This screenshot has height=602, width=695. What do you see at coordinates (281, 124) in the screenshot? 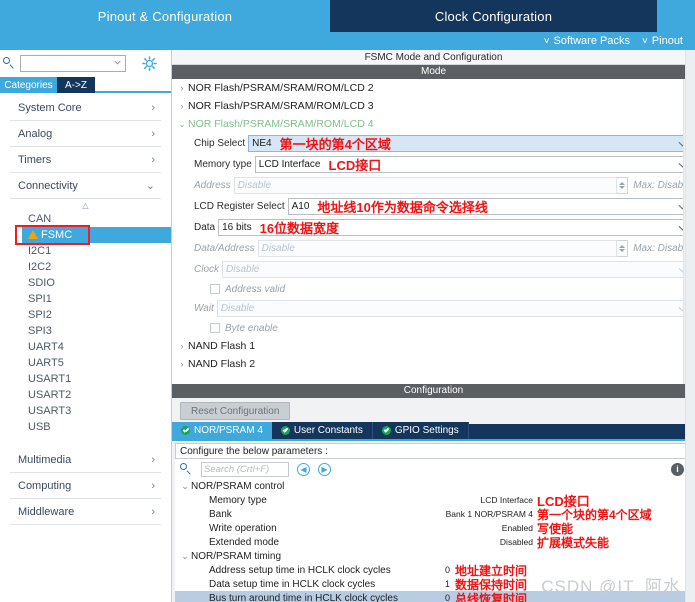
I see `mode-tree-item-label: NOR Flash/PSRAM/SRAM/ROM/LCD 4` at bounding box center [281, 124].